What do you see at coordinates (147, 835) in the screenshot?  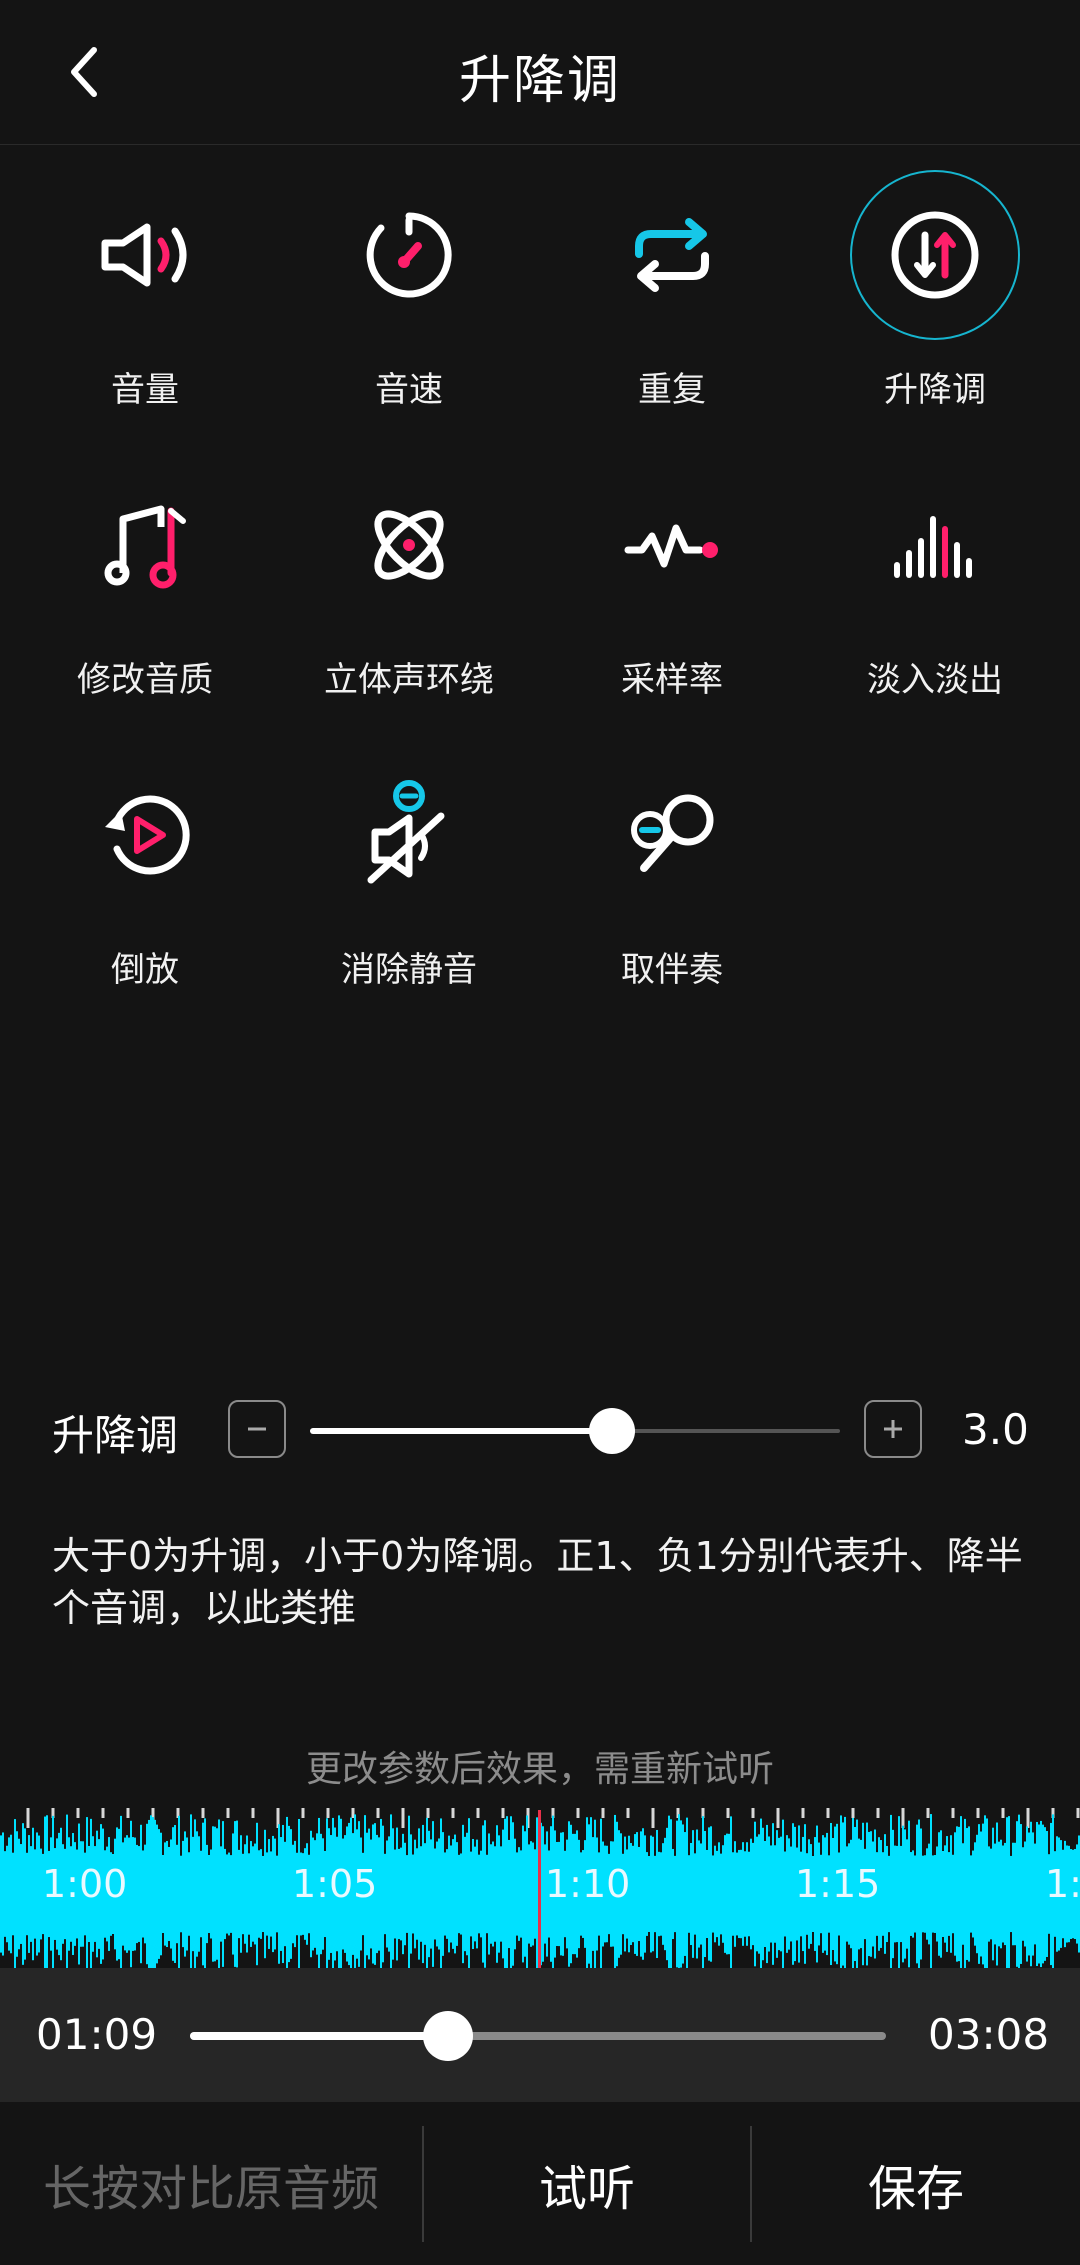 I see `reverse-play-icon` at bounding box center [147, 835].